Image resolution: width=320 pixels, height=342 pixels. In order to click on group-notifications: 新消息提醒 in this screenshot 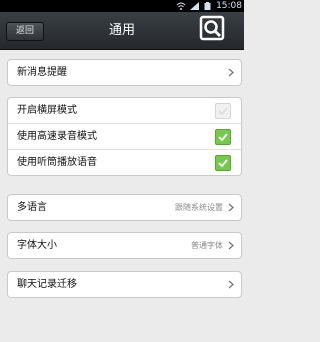, I will do `click(124, 72)`.